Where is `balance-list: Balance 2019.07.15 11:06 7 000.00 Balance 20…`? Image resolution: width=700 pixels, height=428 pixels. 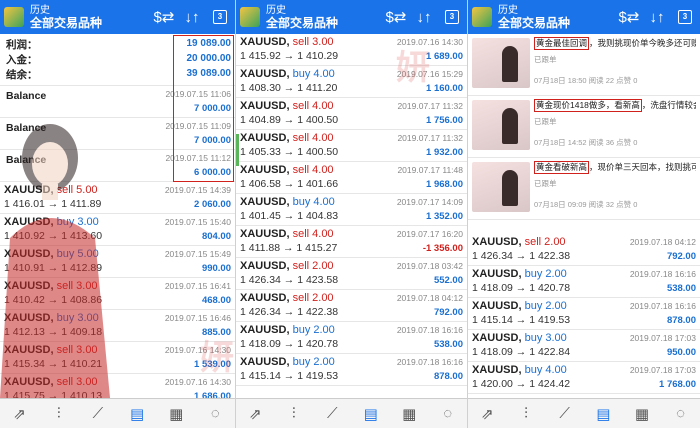 balance-list: Balance 2019.07.15 11:06 7 000.00 Balance 20… is located at coordinates (117, 134).